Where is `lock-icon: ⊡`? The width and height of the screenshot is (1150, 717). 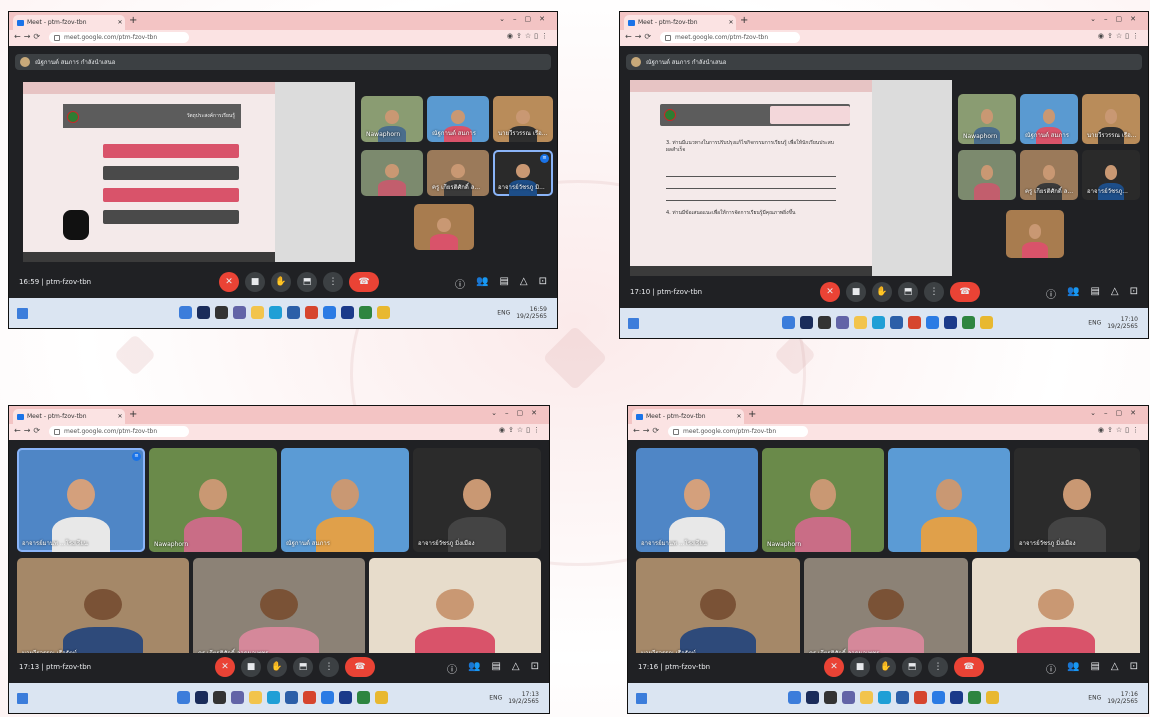
lock-icon: ⊡ is located at coordinates (1134, 293).